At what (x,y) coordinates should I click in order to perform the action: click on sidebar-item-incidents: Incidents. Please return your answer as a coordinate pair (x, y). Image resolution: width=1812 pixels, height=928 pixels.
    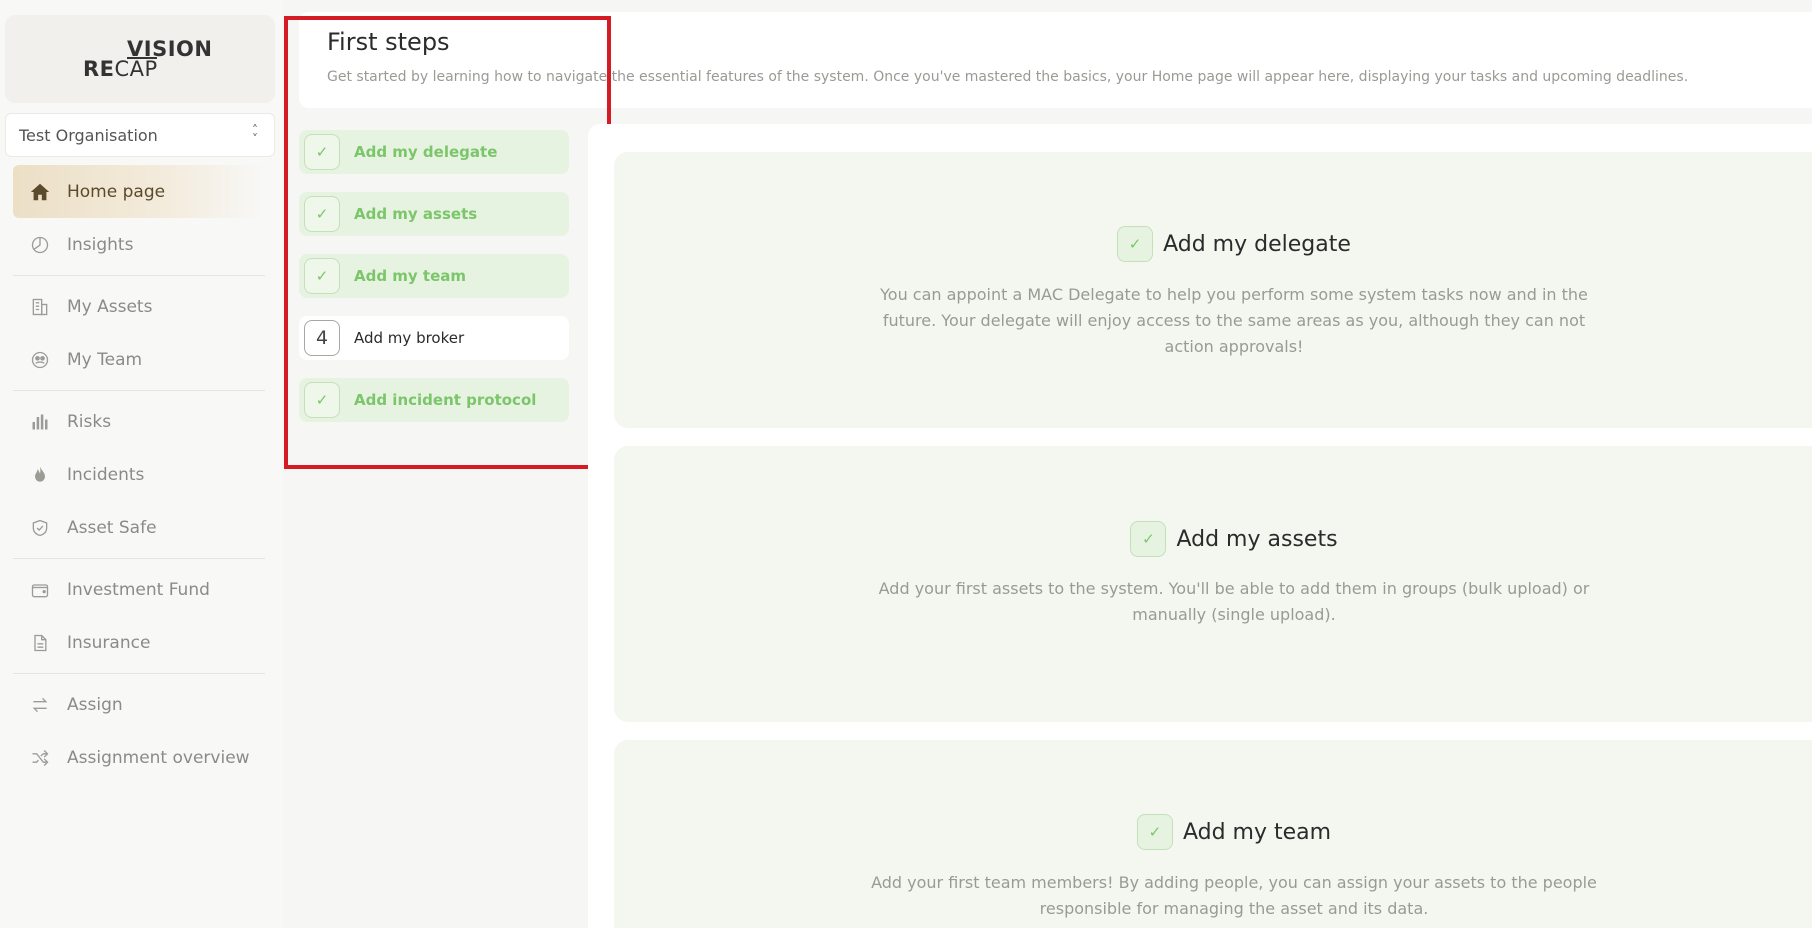
    Looking at the image, I should click on (139, 474).